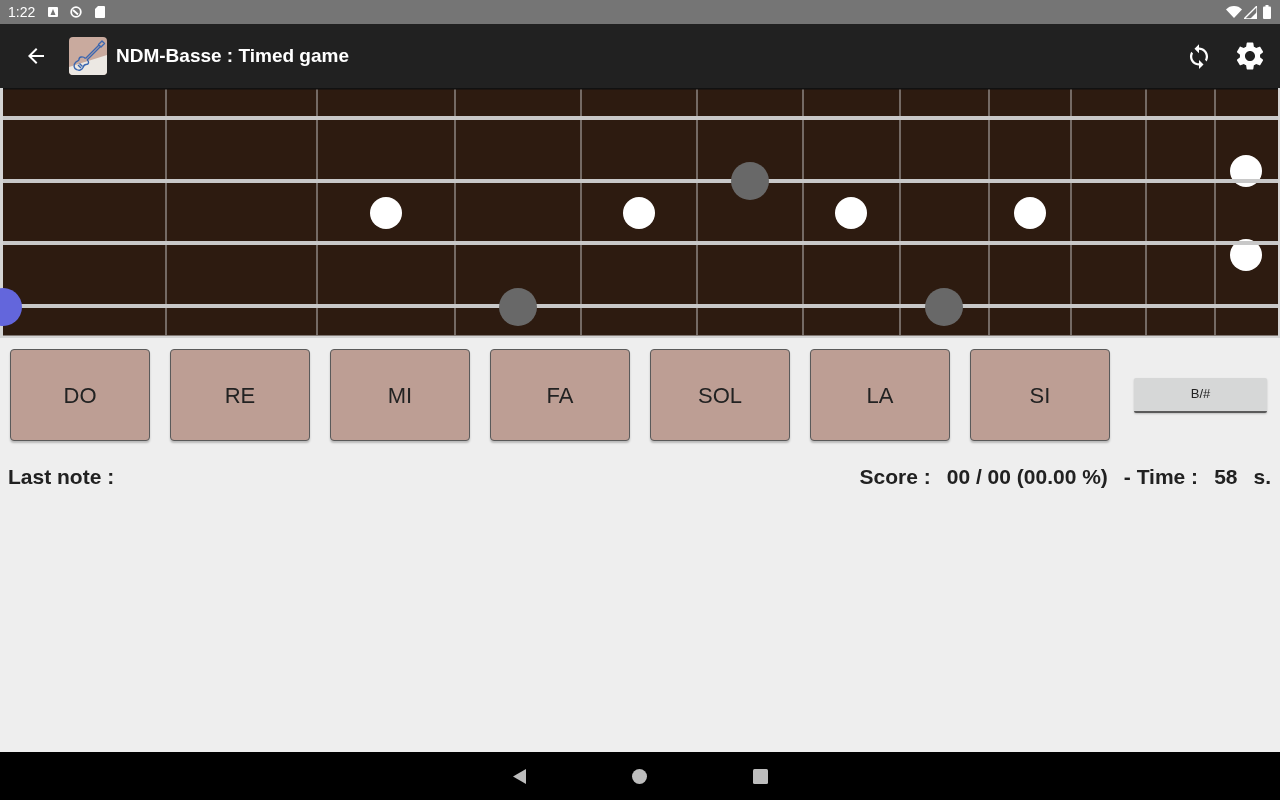 The height and width of the screenshot is (800, 1280). What do you see at coordinates (880, 395) in the screenshot?
I see `note-button: LA` at bounding box center [880, 395].